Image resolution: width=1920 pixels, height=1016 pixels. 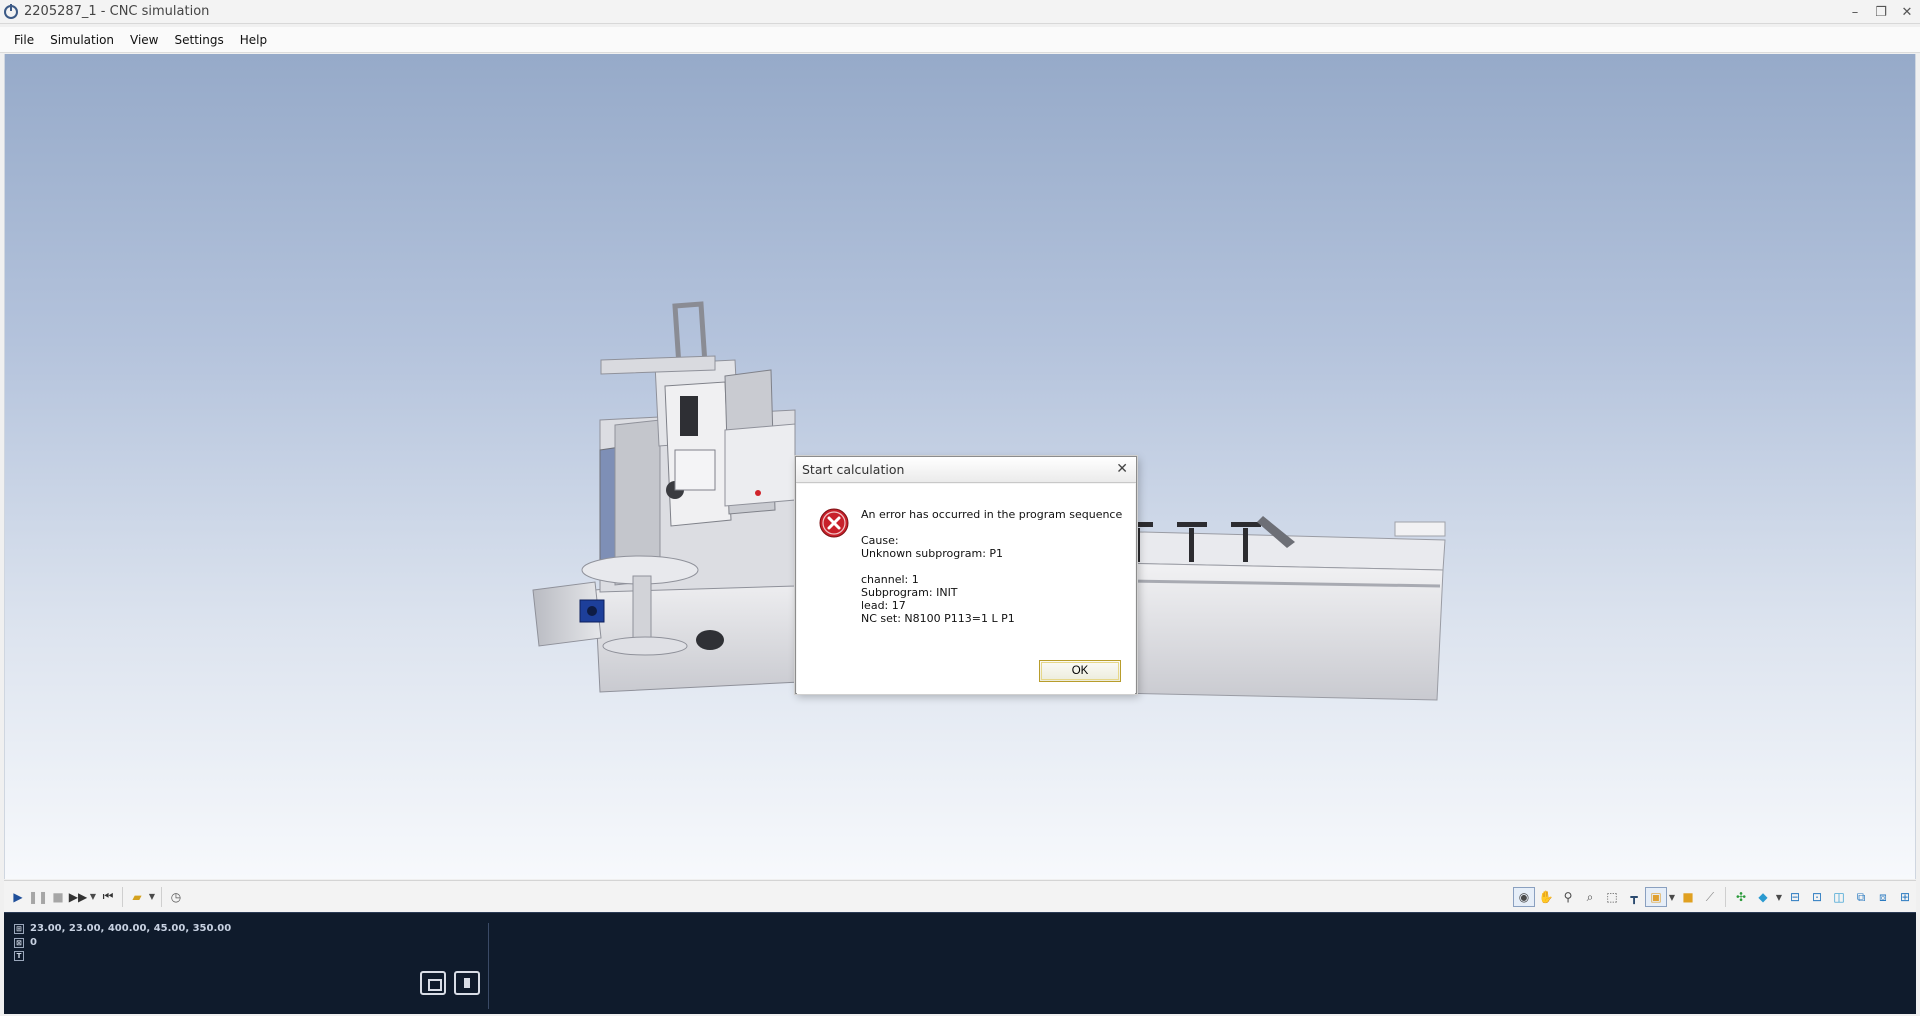 What do you see at coordinates (1634, 897) in the screenshot?
I see `tool-icon: ┳` at bounding box center [1634, 897].